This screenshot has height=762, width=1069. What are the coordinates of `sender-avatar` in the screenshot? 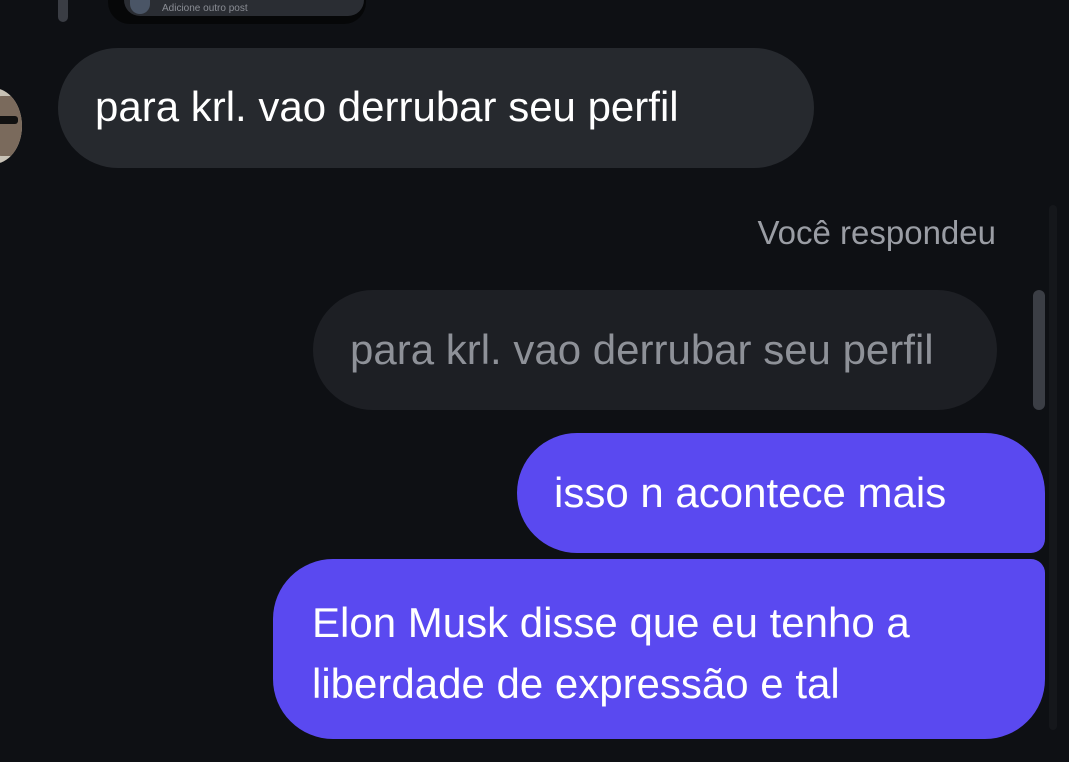 It's located at (11, 126).